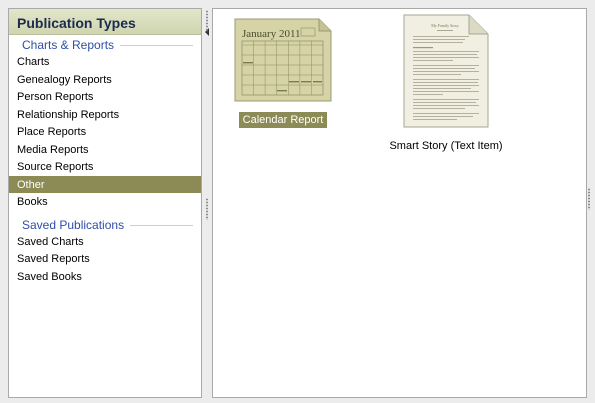 This screenshot has height=403, width=595. I want to click on panel-splitter, so click(207, 203).